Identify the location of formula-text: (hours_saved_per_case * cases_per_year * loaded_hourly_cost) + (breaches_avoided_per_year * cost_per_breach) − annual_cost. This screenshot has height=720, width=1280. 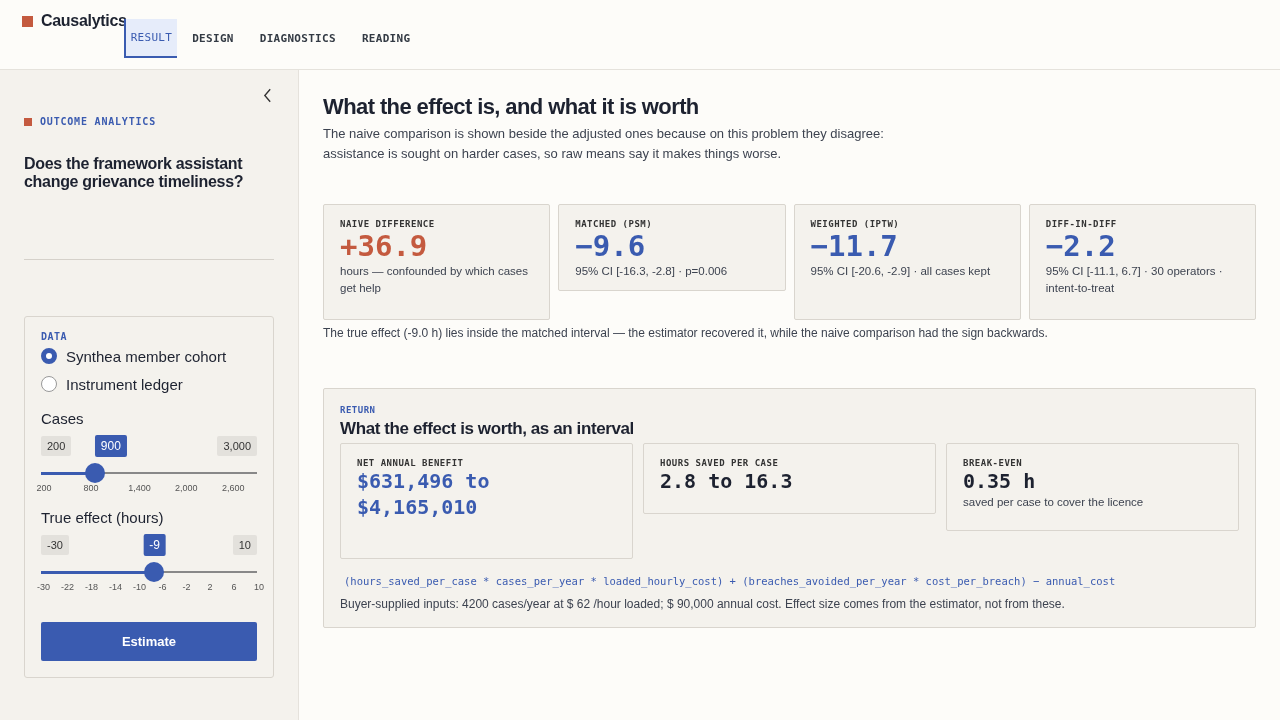
(730, 581).